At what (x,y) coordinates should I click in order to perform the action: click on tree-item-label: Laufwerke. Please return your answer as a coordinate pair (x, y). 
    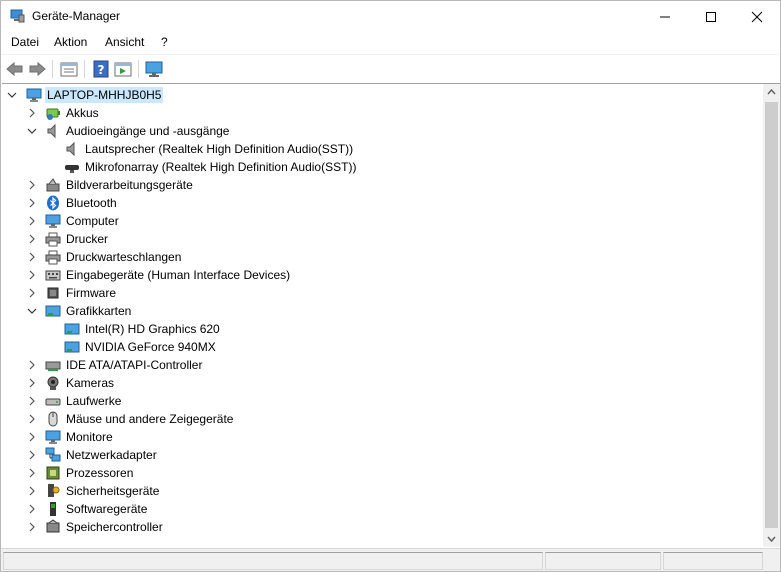
    Looking at the image, I should click on (94, 401).